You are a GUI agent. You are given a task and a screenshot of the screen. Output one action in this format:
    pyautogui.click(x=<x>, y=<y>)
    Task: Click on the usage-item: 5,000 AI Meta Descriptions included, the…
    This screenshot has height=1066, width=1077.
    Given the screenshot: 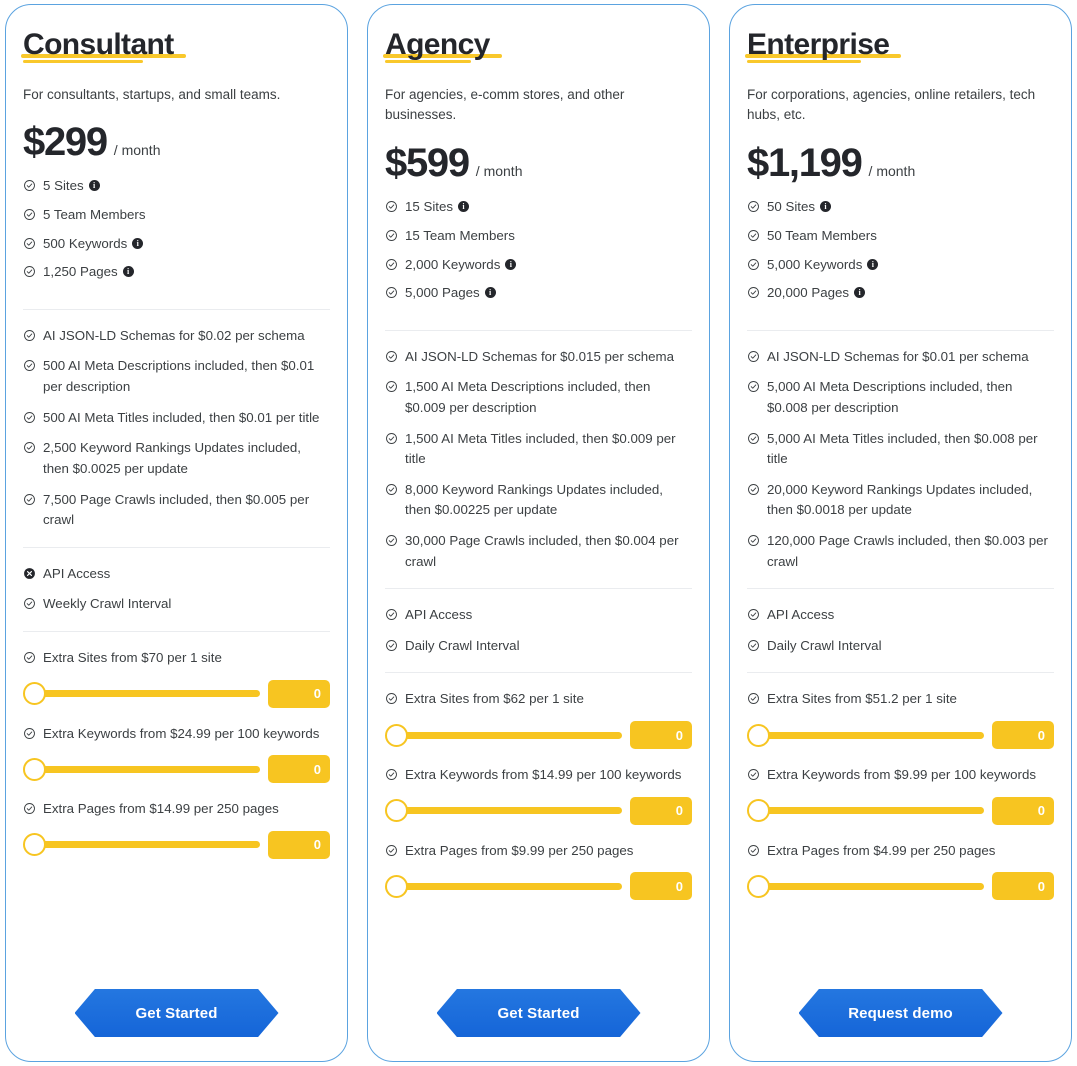 What is the action you would take?
    pyautogui.click(x=900, y=397)
    